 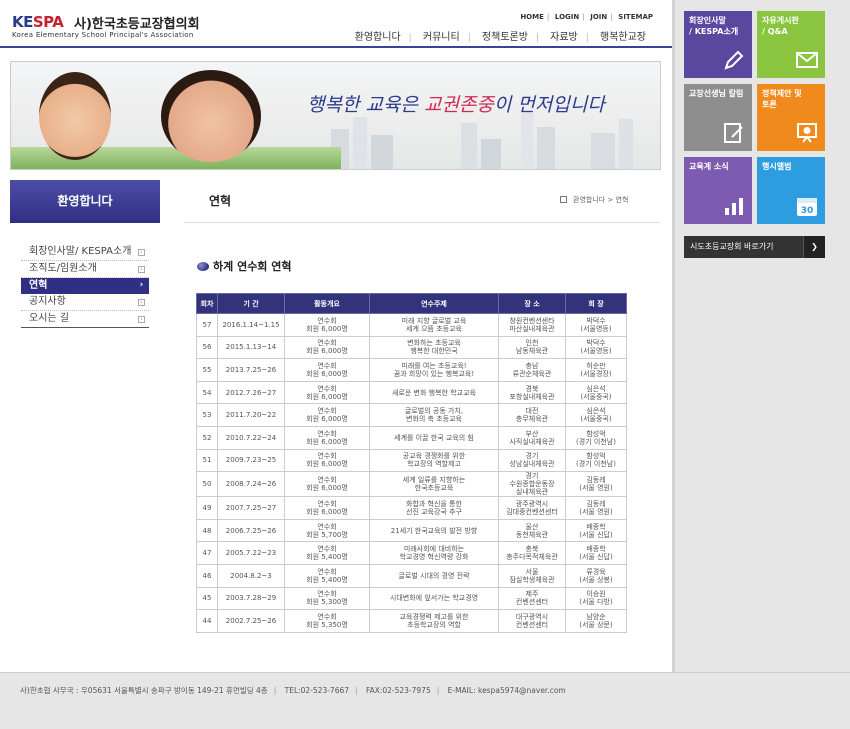 What do you see at coordinates (434, 325) in the screenshot?
I see `cell-theme: 미래 지향 글로벌 교육 세계 으뜸 초등교육` at bounding box center [434, 325].